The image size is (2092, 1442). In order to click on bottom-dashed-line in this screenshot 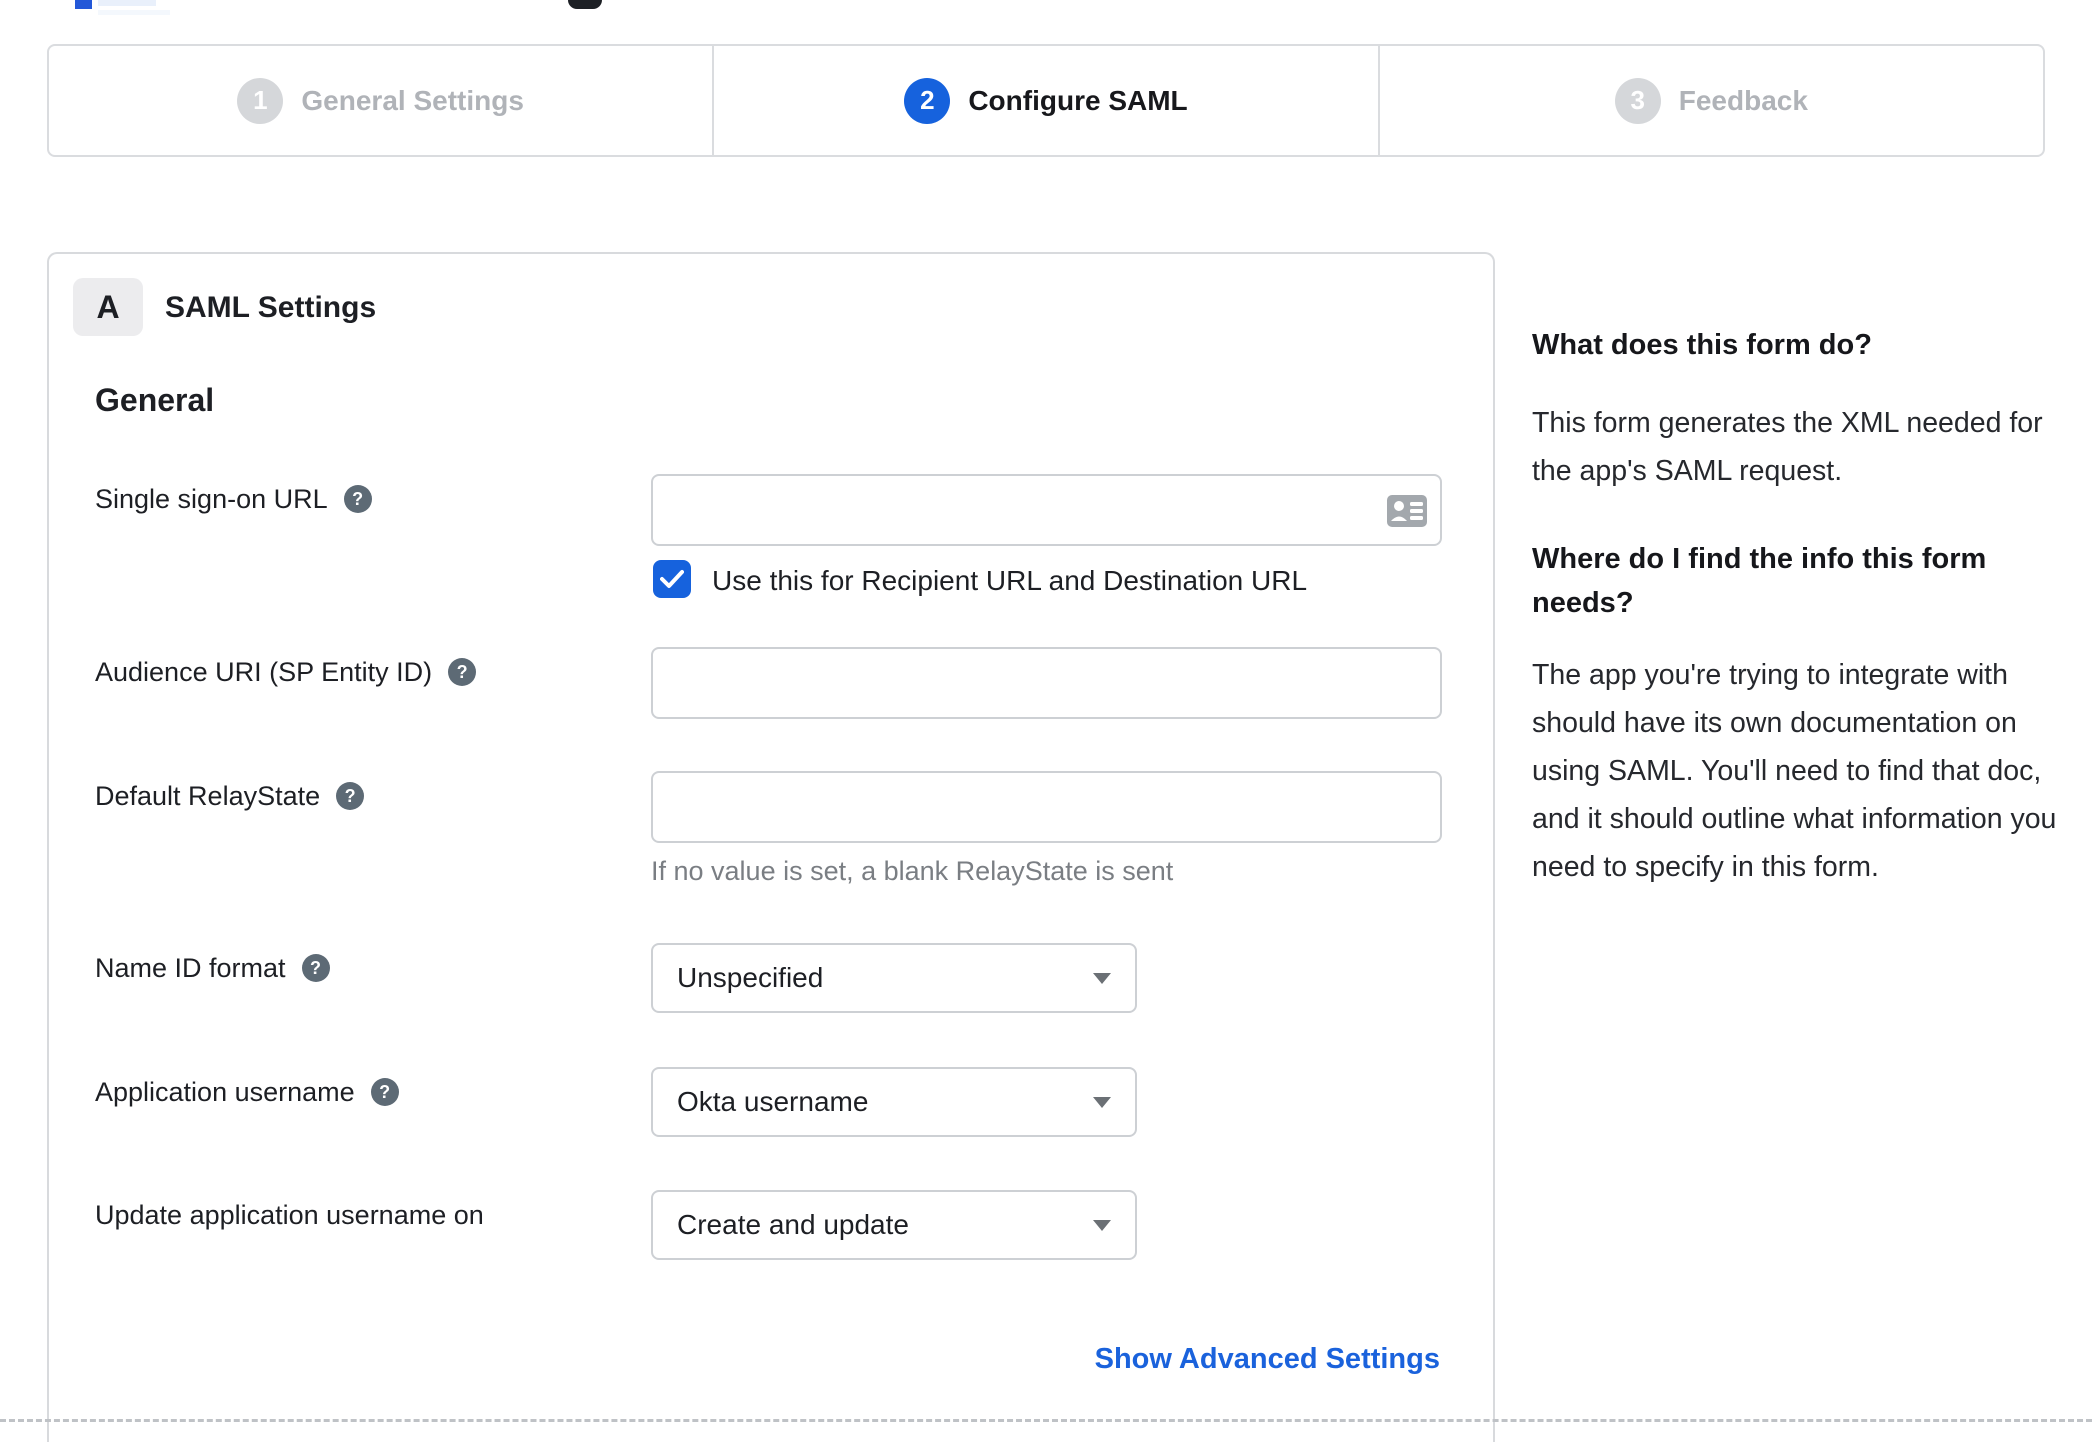, I will do `click(1046, 1420)`.